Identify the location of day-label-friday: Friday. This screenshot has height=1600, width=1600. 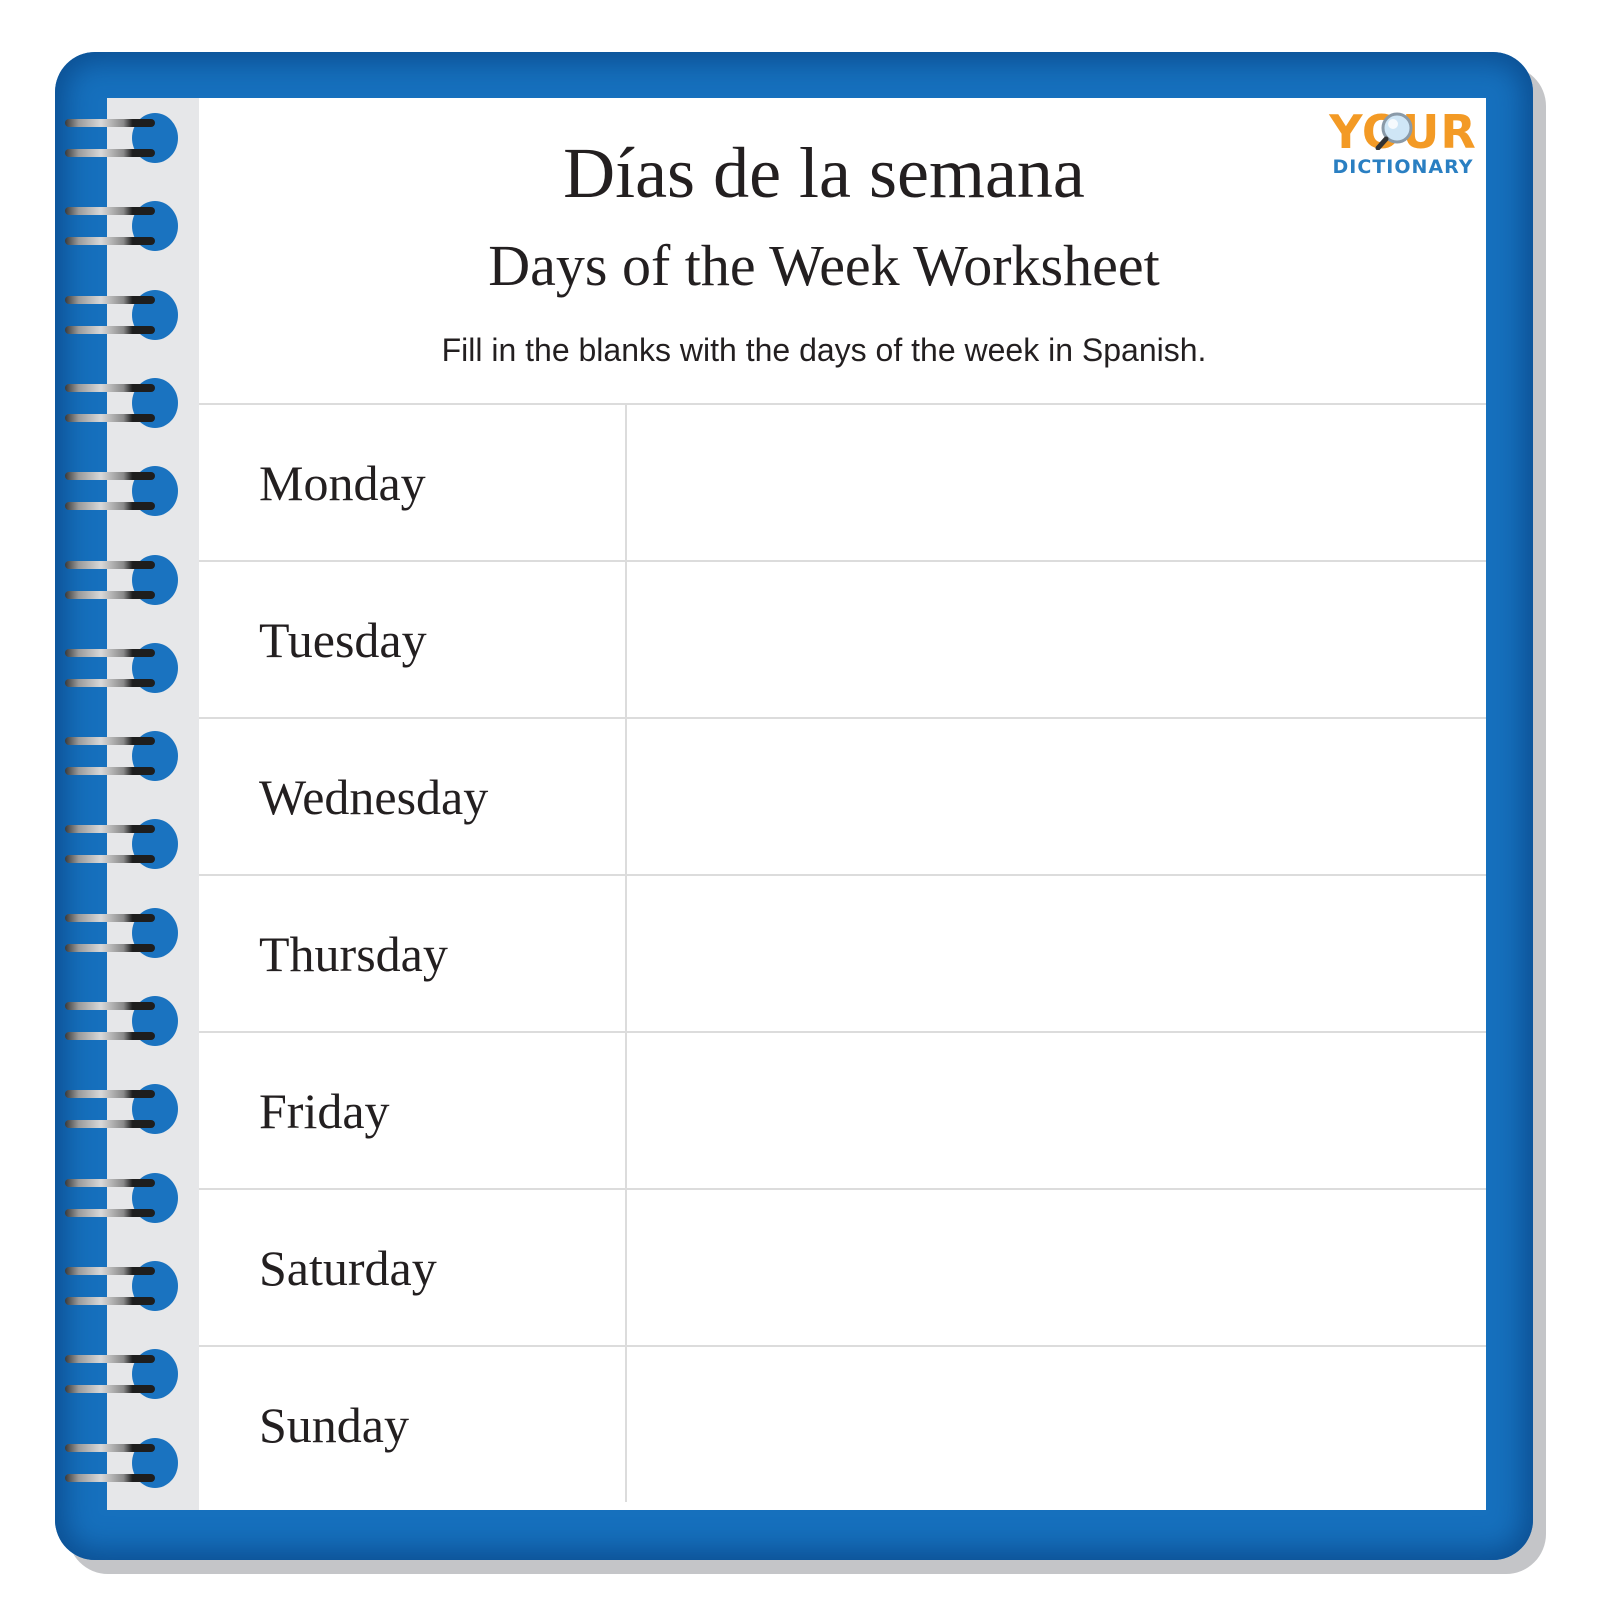
(324, 1110).